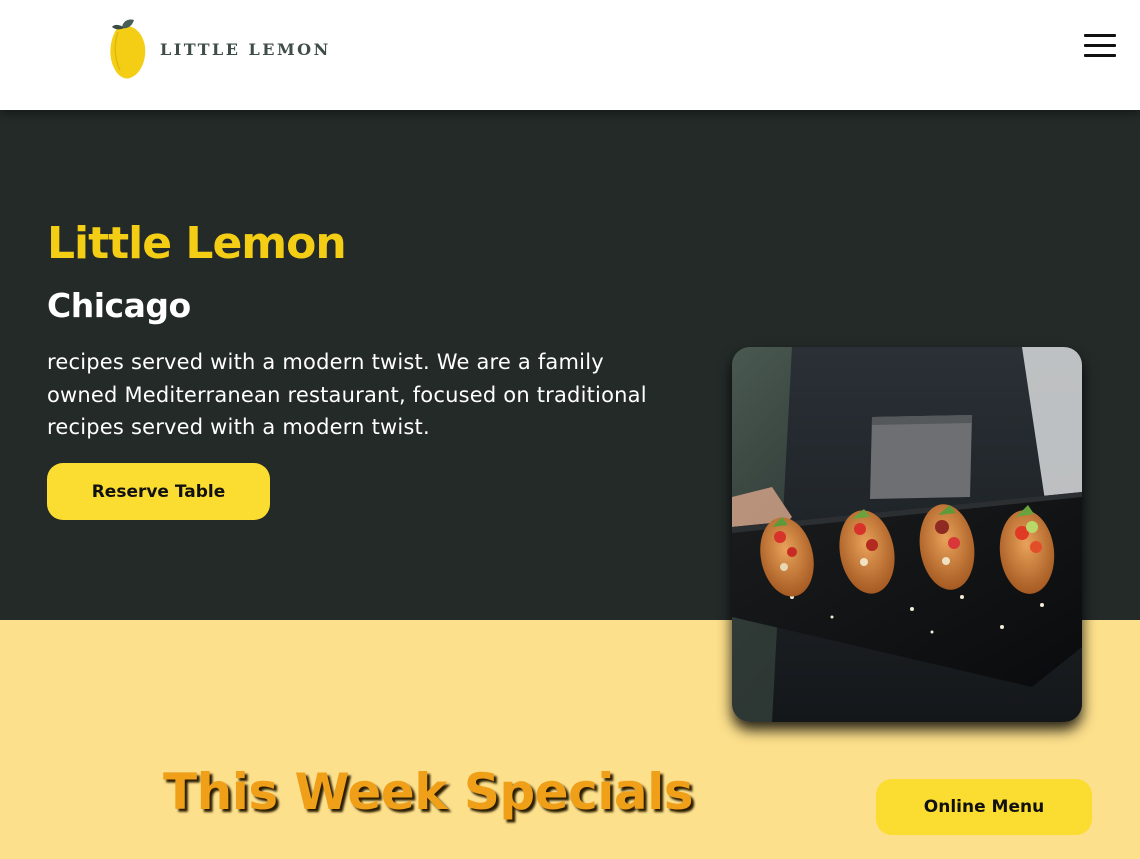 The image size is (1140, 859). I want to click on site-header: LITTLE LEMON, so click(570, 55).